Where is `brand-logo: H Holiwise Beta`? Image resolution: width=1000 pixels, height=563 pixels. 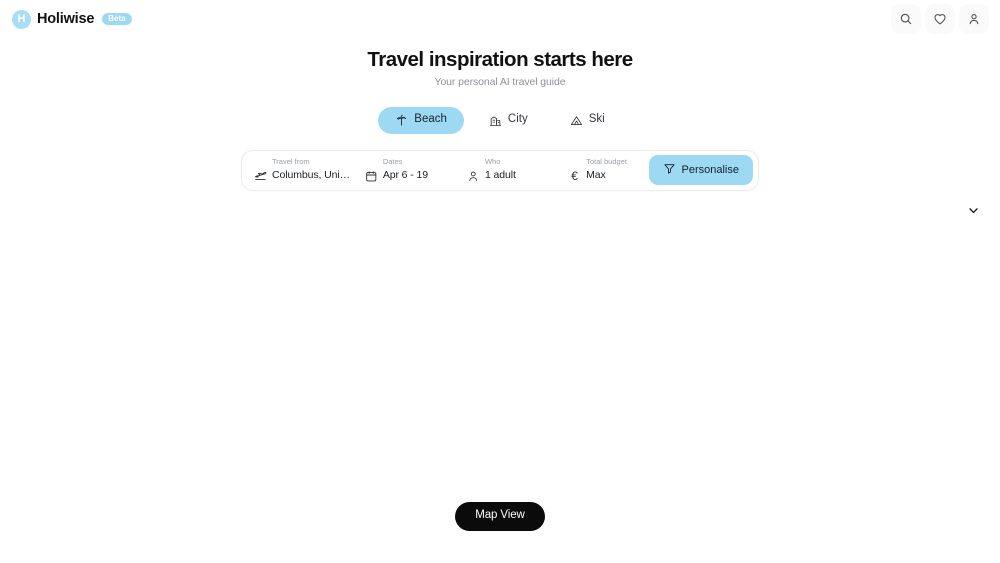
brand-logo: H Holiwise Beta is located at coordinates (72, 19).